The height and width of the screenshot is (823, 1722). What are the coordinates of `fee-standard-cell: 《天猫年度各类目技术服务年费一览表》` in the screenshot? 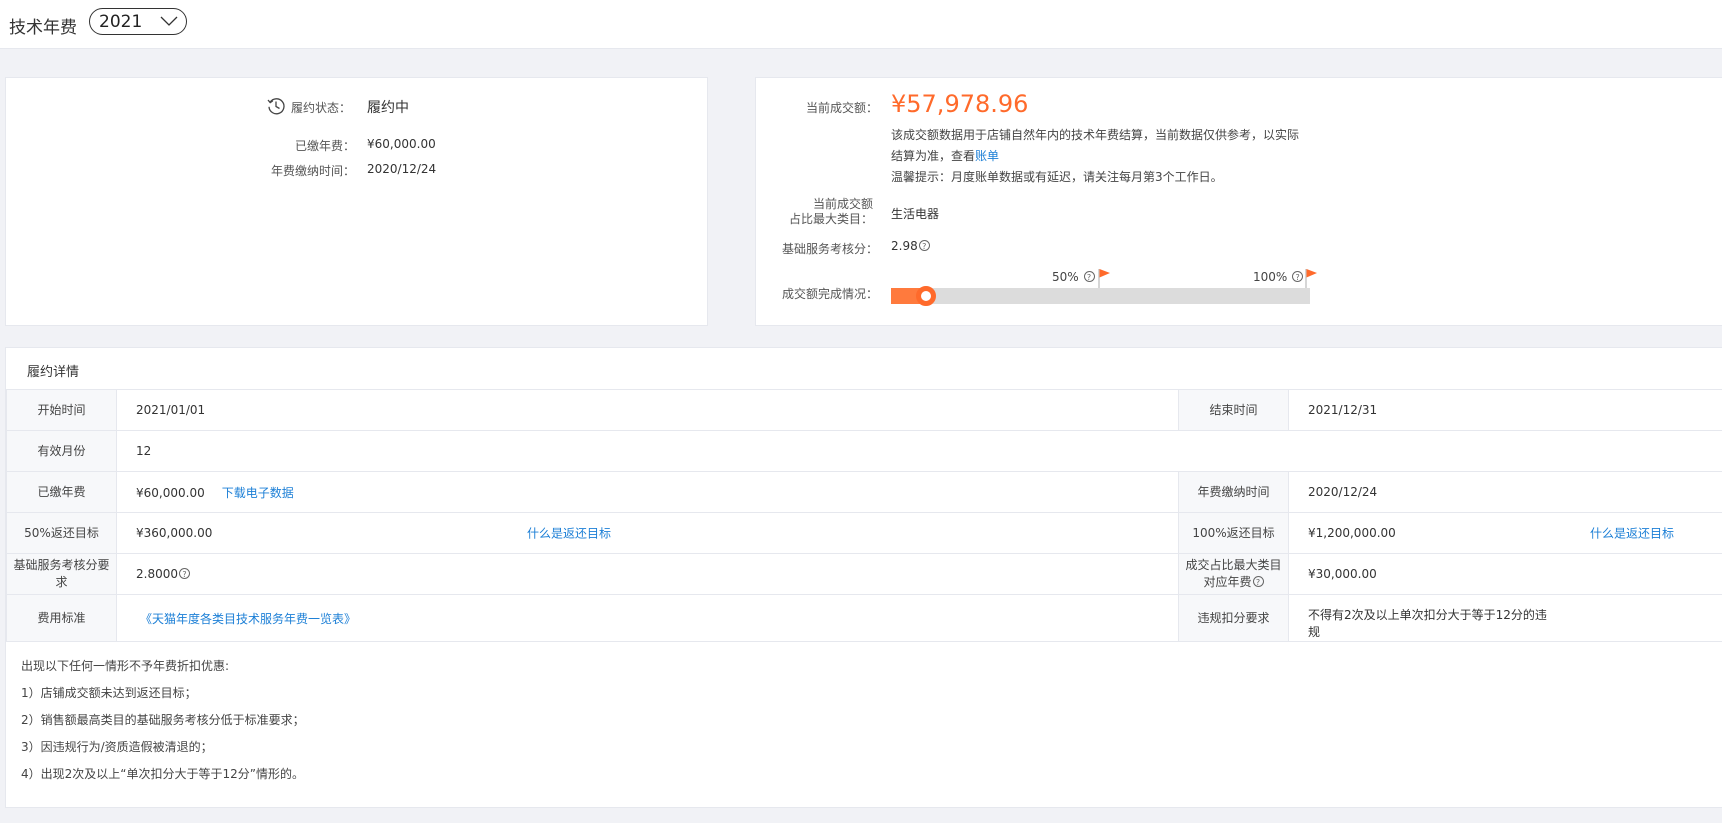 It's located at (647, 618).